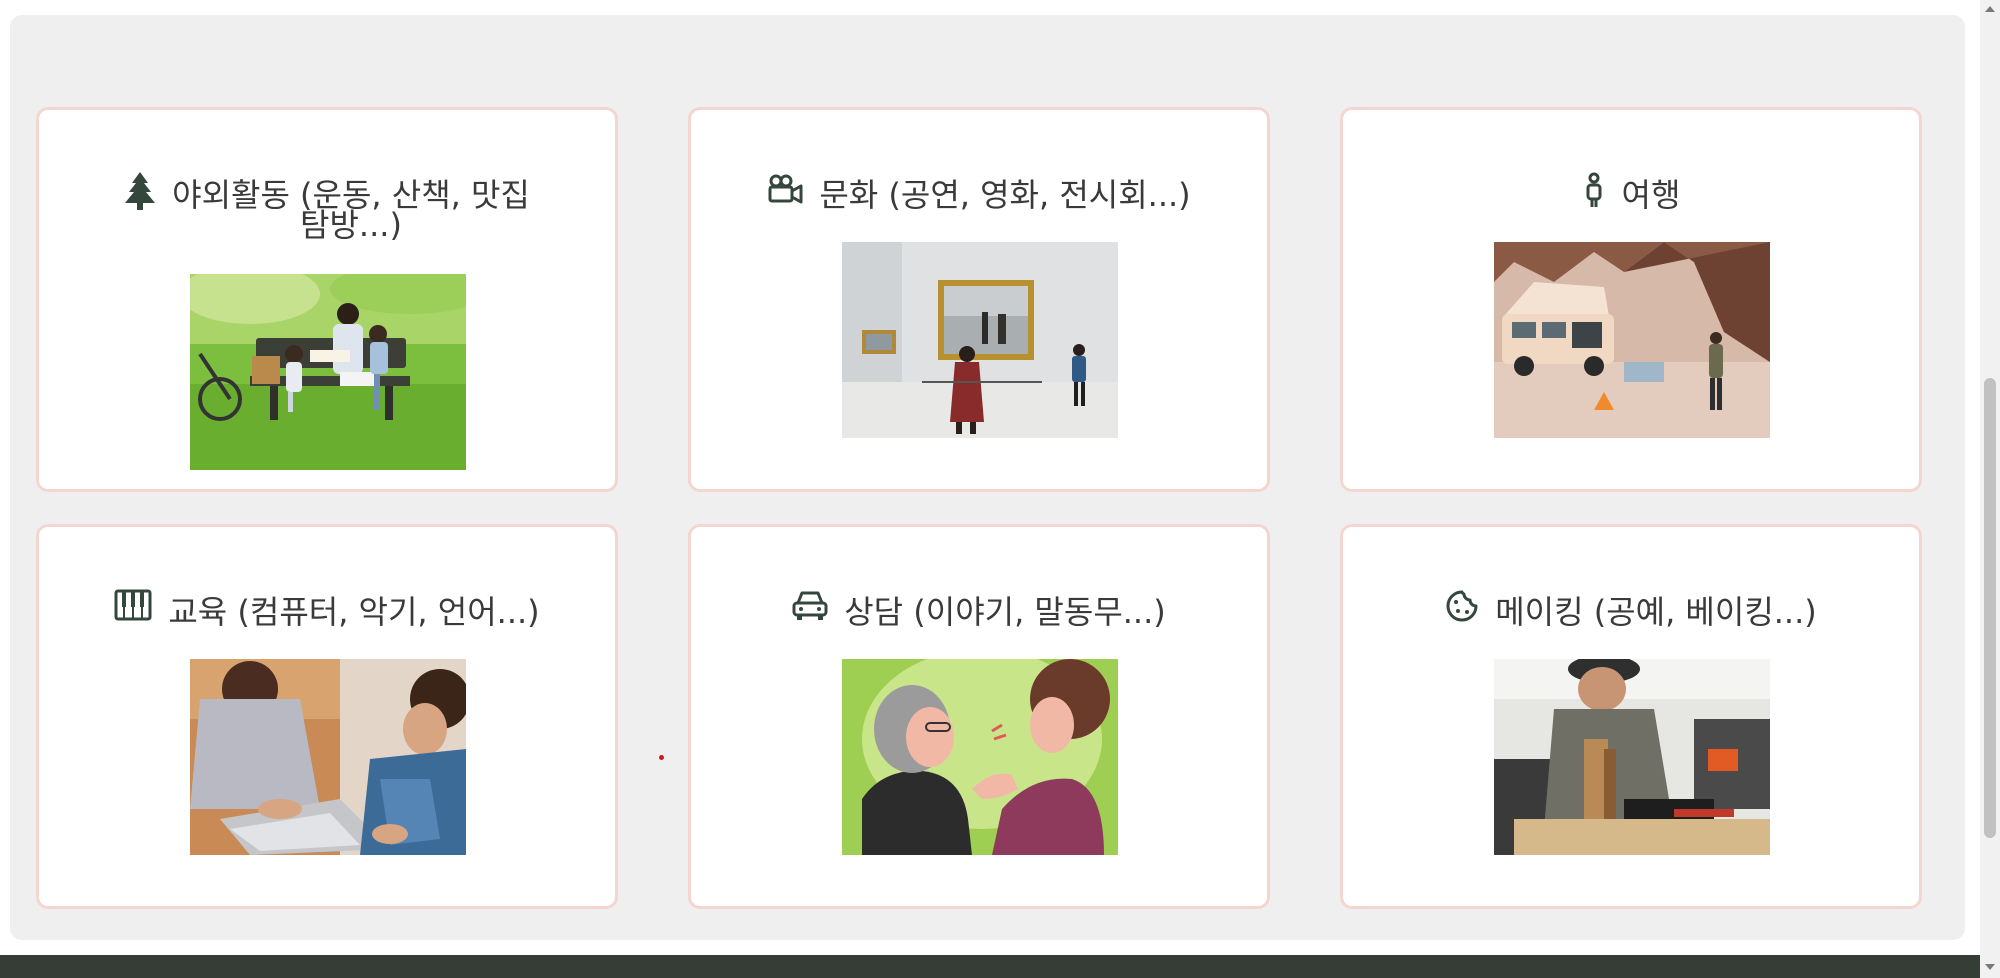  I want to click on piano-keys-icon, so click(133, 605).